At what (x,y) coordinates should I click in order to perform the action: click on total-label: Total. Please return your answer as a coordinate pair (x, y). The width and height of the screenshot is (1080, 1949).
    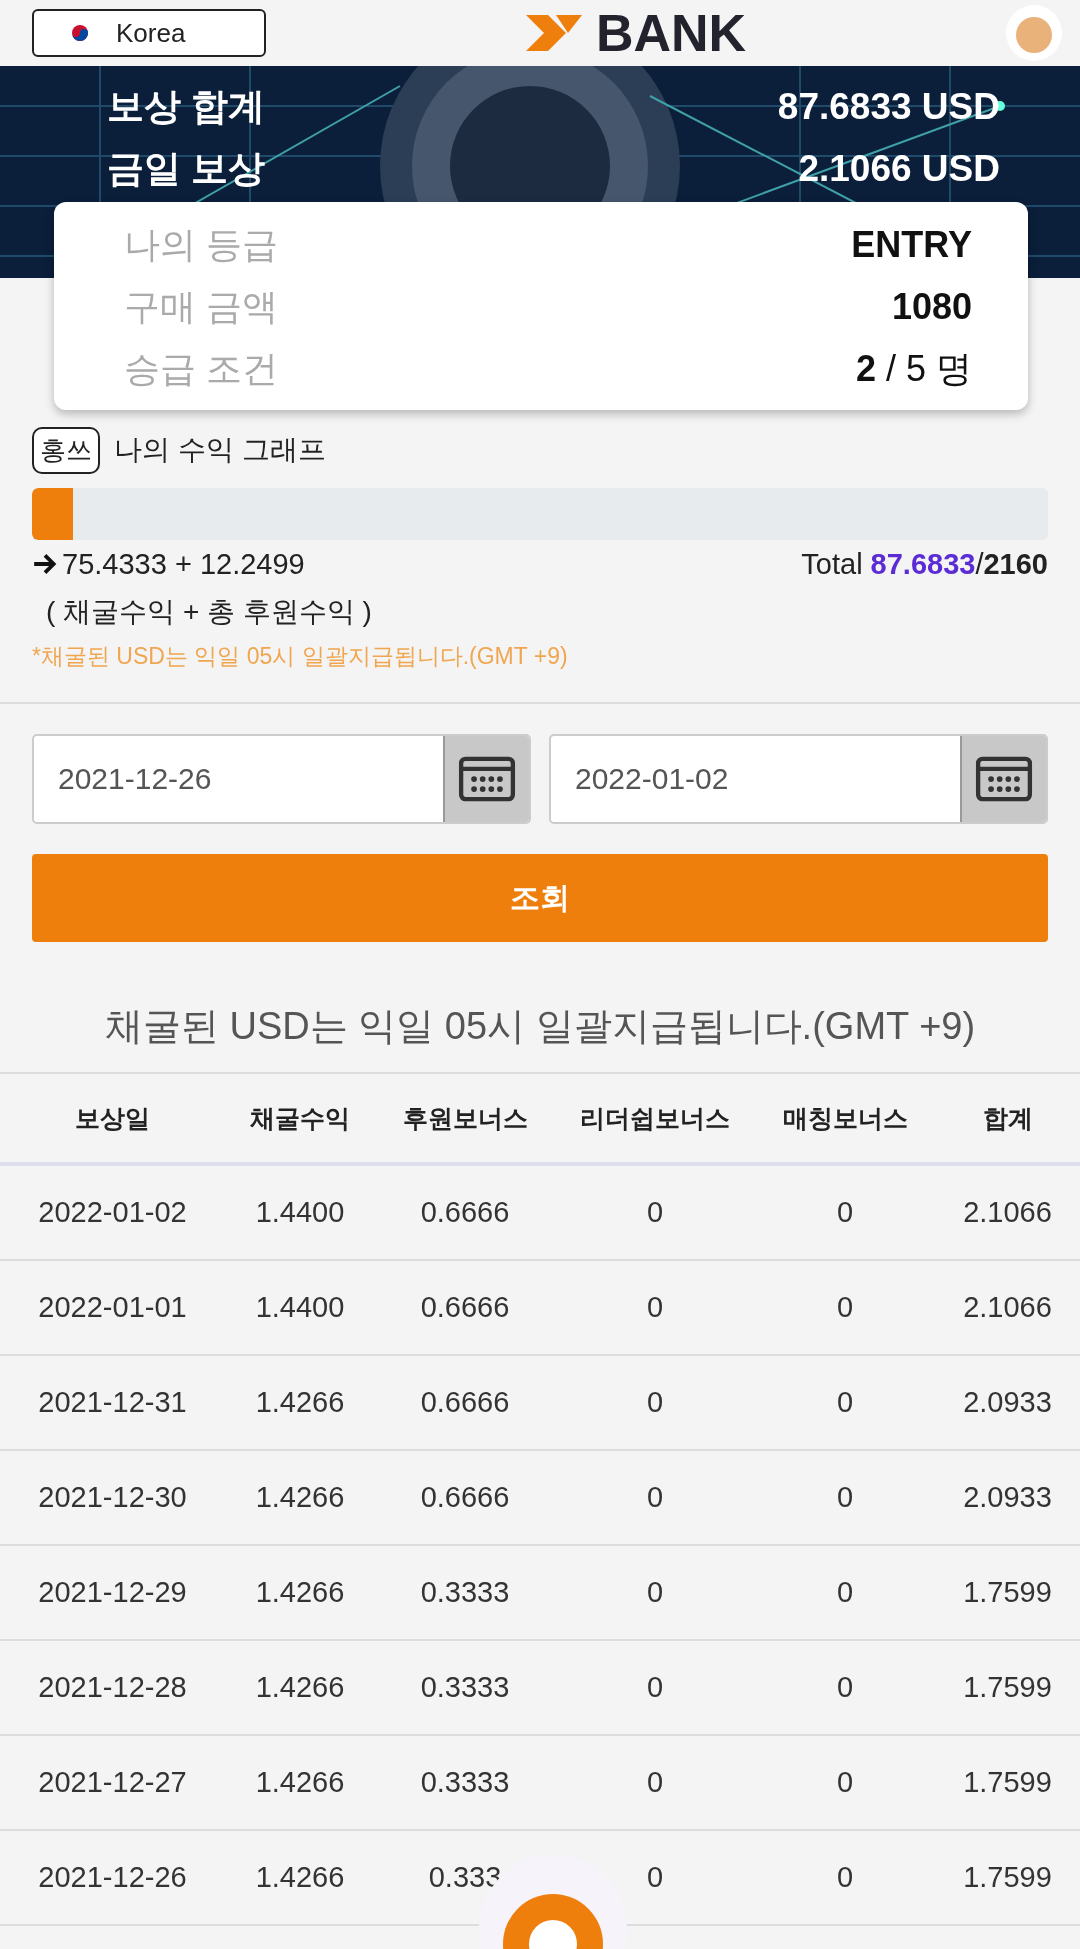
    Looking at the image, I should click on (832, 564).